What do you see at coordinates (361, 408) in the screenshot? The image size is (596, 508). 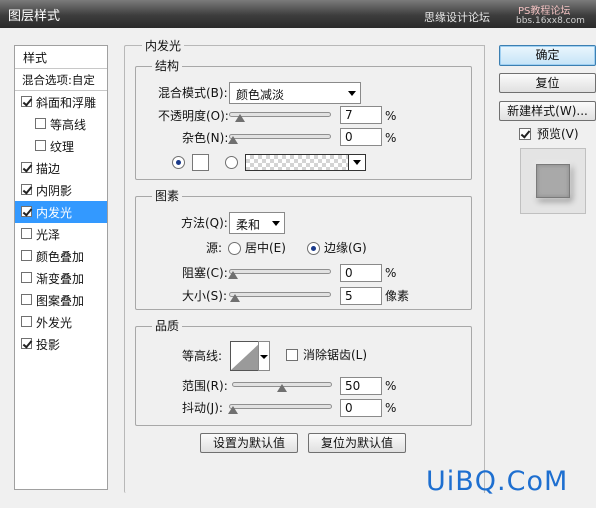 I see `jitter-input: 0` at bounding box center [361, 408].